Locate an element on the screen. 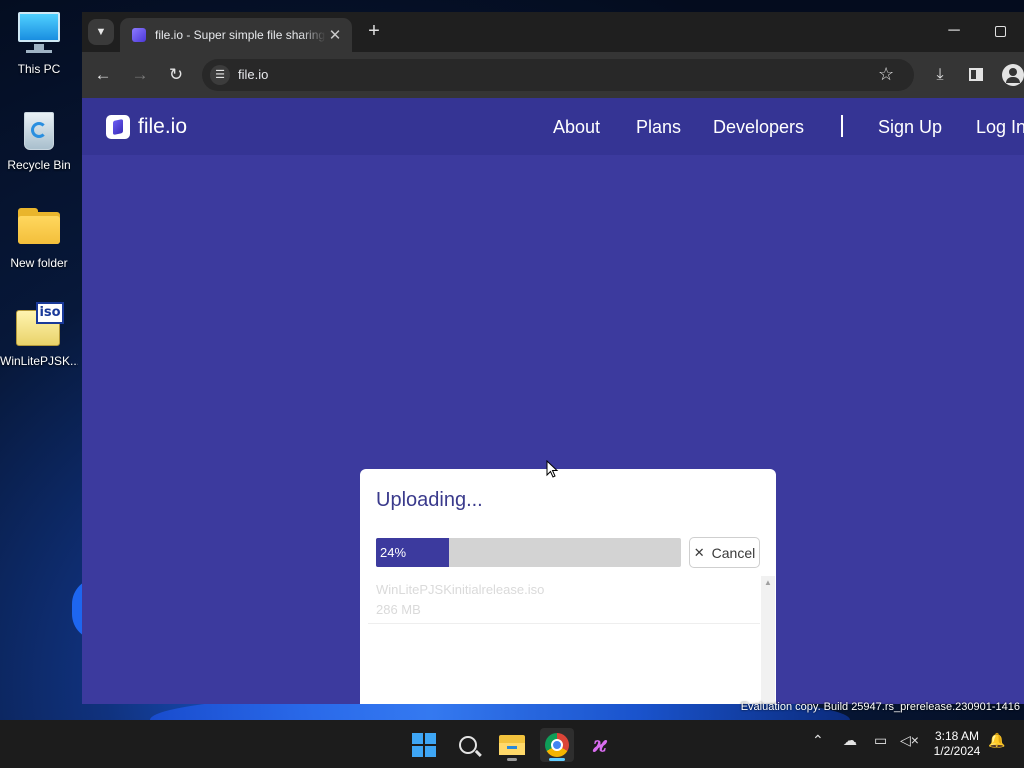  iso-file-icon: iso is located at coordinates (40, 325).